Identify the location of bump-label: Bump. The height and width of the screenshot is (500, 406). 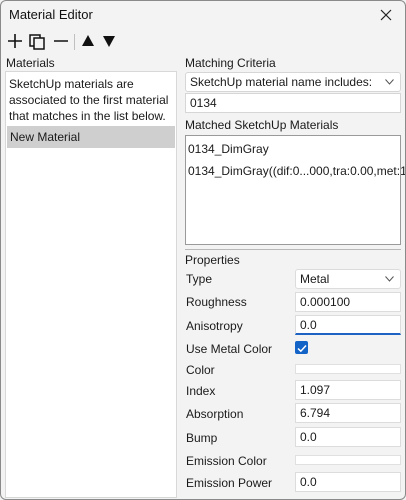
(202, 438).